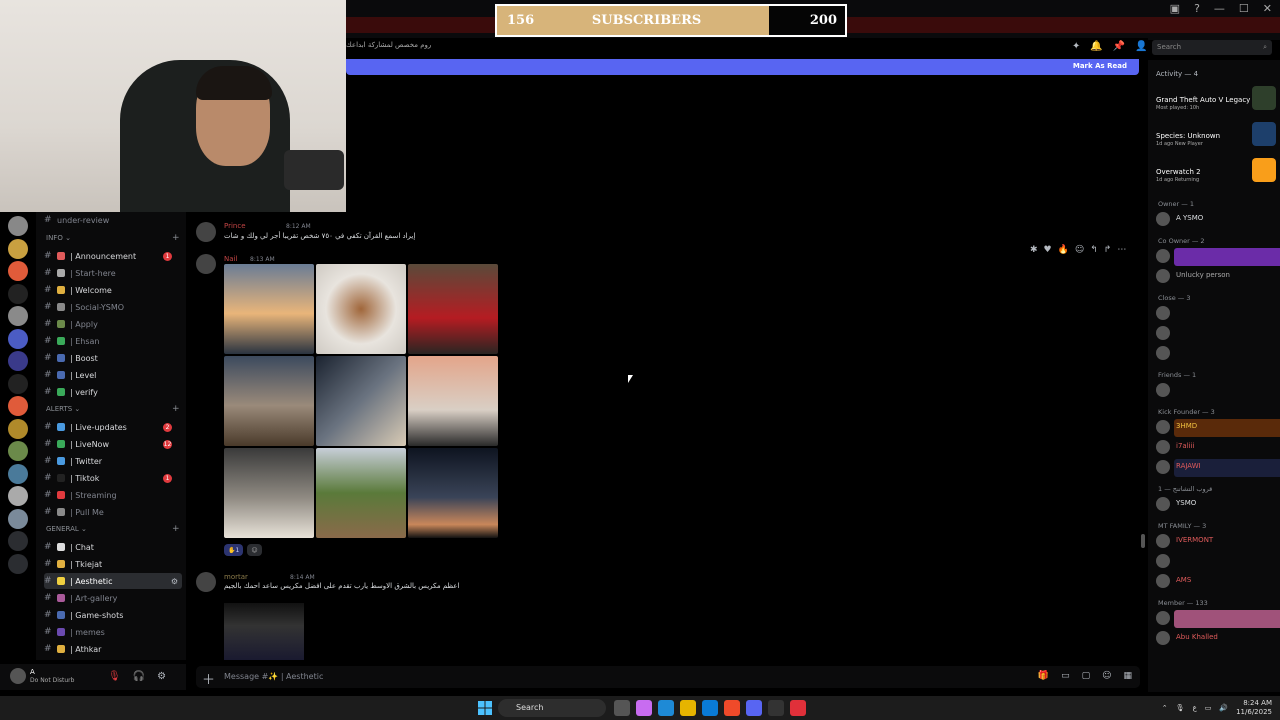 The height and width of the screenshot is (720, 1280). What do you see at coordinates (1208, 708) in the screenshot?
I see `network-icon: ▭` at bounding box center [1208, 708].